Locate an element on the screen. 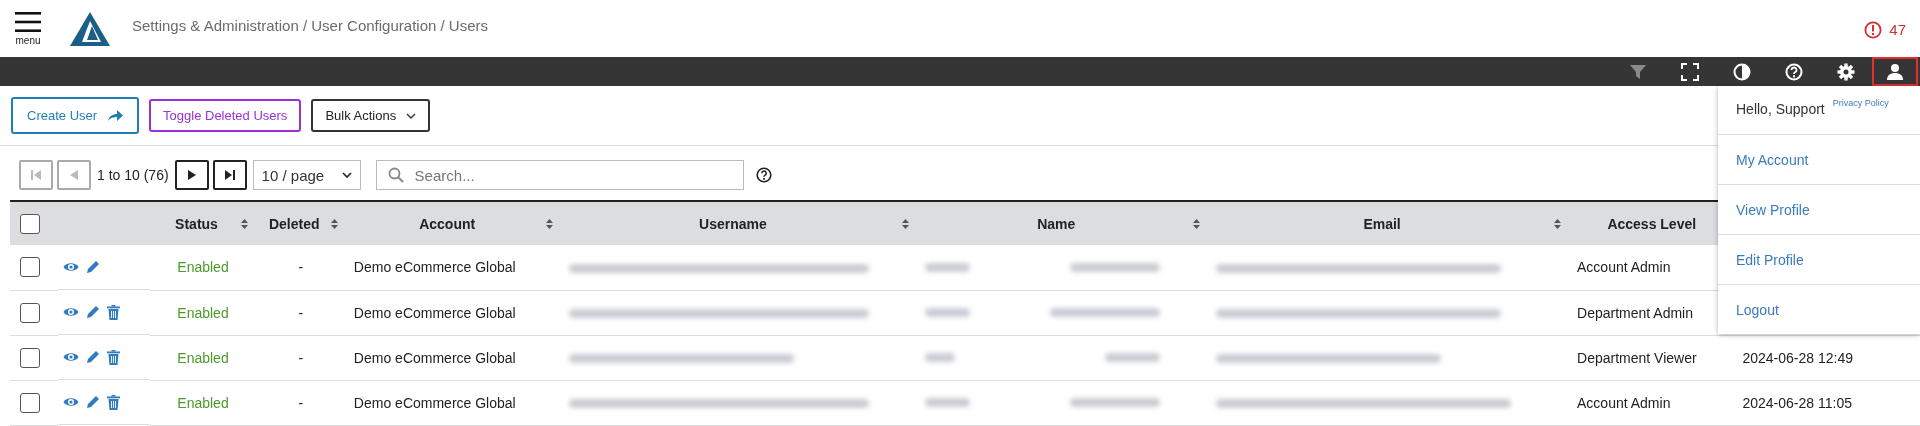 This screenshot has width=1920, height=426. page-size-select: 10 / page is located at coordinates (306, 175).